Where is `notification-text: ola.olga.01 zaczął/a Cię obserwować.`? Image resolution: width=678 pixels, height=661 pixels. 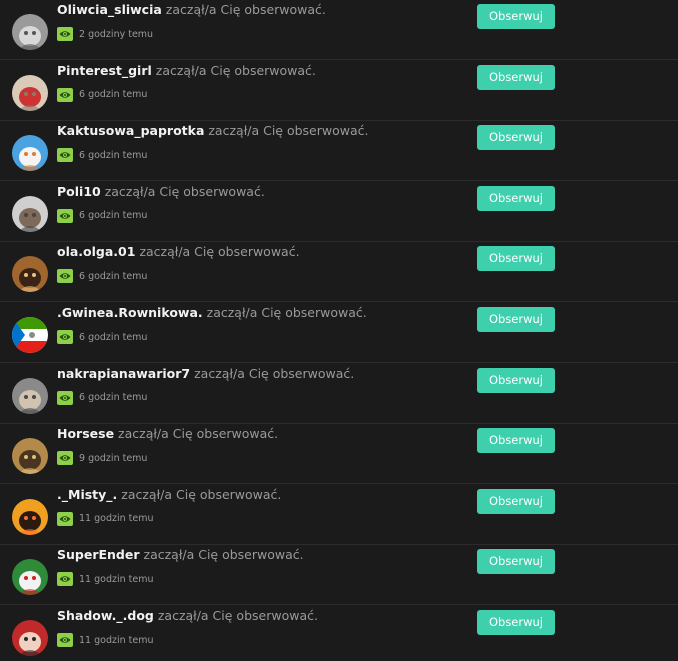
notification-text: ola.olga.01 zaczął/a Cię obserwować. is located at coordinates (178, 252).